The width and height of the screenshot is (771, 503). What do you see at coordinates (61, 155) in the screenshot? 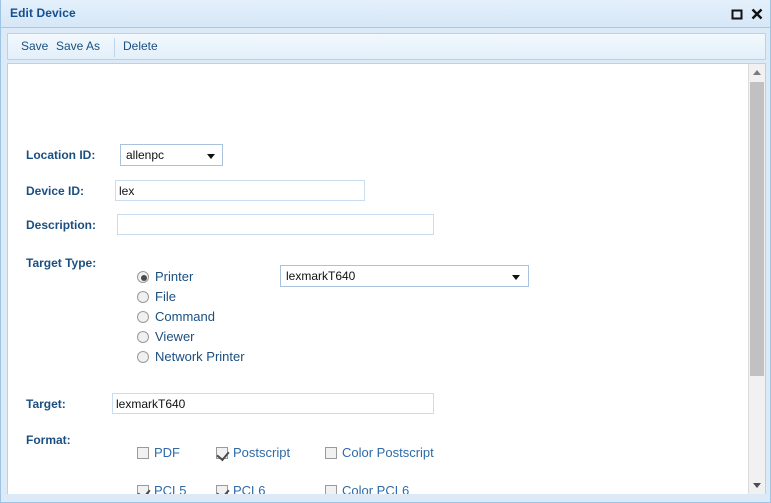
I see `location-id-label: Location ID:` at bounding box center [61, 155].